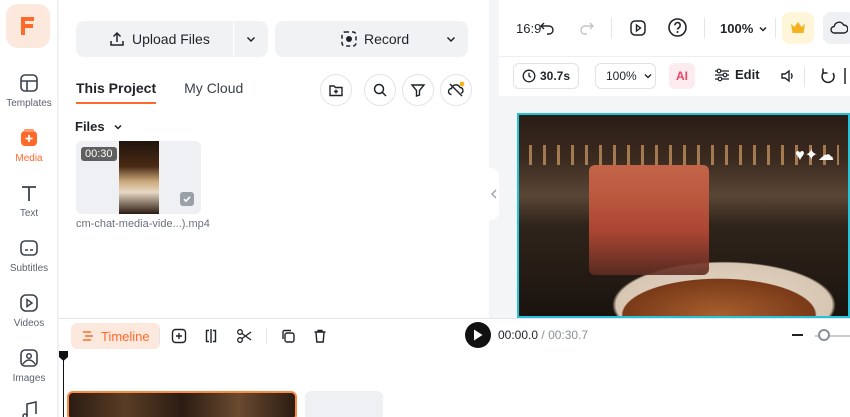 The height and width of the screenshot is (417, 850). What do you see at coordinates (63, 384) in the screenshot?
I see `playhead-line` at bounding box center [63, 384].